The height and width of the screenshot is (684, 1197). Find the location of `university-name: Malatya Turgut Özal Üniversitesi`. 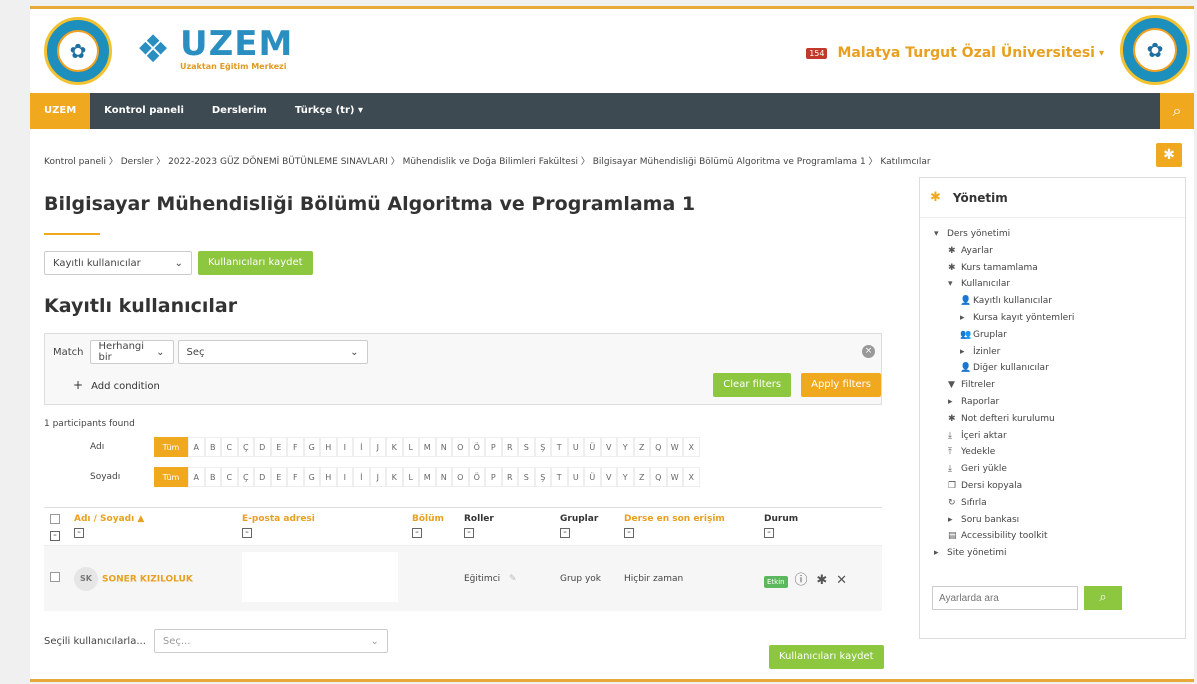

university-name: Malatya Turgut Özal Üniversitesi is located at coordinates (965, 53).